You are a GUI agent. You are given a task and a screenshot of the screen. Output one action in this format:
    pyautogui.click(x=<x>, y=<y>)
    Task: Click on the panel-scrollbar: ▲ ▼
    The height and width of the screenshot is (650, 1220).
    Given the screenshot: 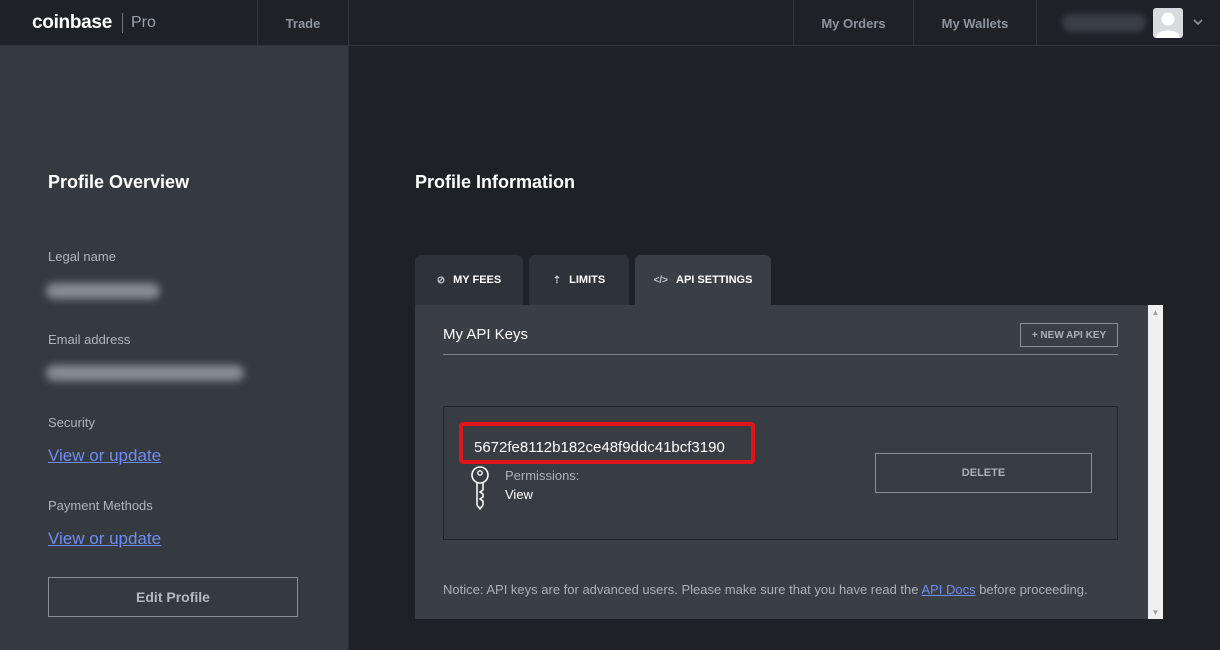 What is the action you would take?
    pyautogui.click(x=1155, y=462)
    